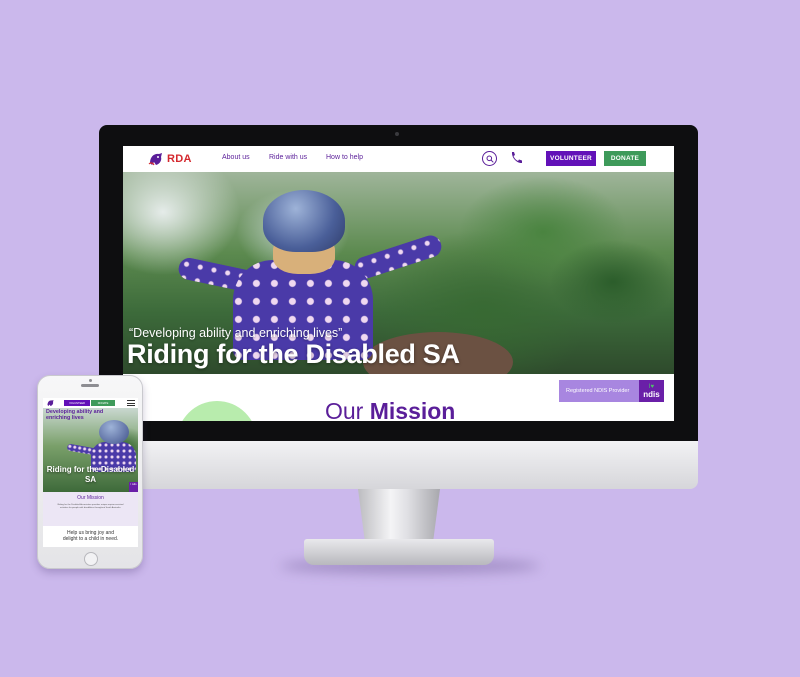 The height and width of the screenshot is (677, 800). I want to click on phone-icon, so click(516, 158).